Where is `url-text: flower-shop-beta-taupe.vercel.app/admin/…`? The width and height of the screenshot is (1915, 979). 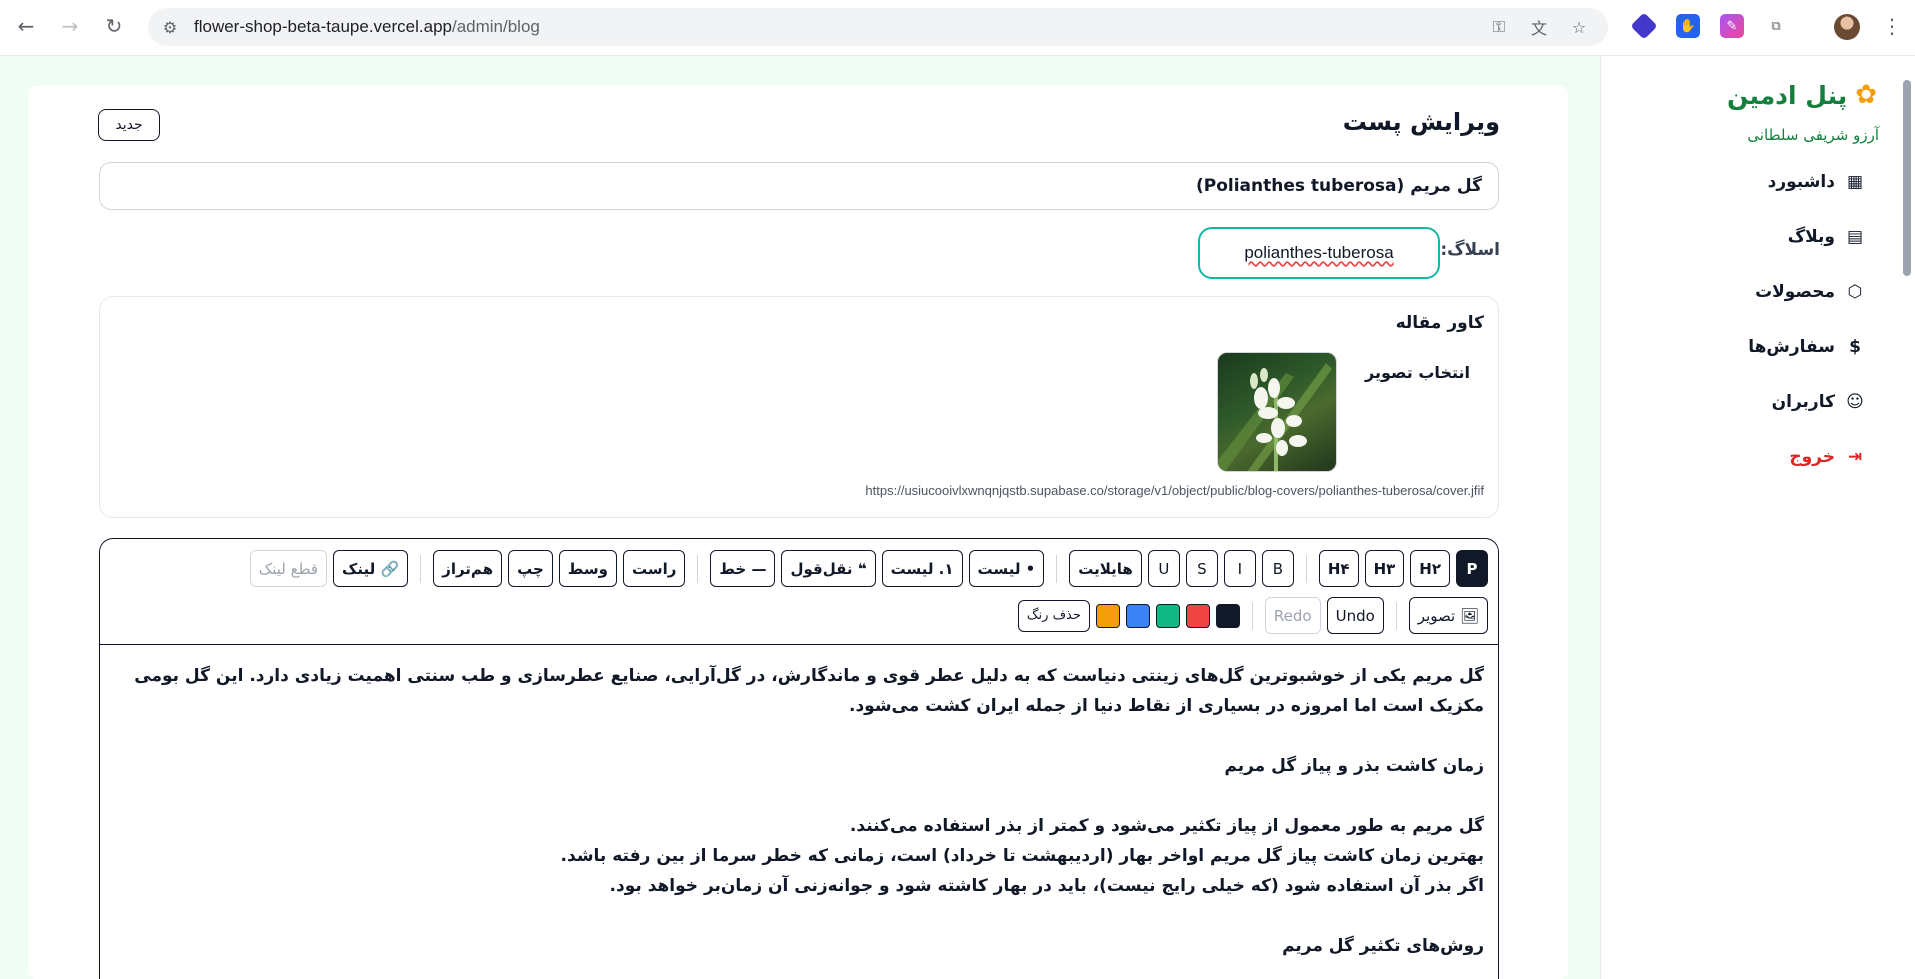 url-text: flower-shop-beta-taupe.vercel.app/admin/… is located at coordinates (367, 26).